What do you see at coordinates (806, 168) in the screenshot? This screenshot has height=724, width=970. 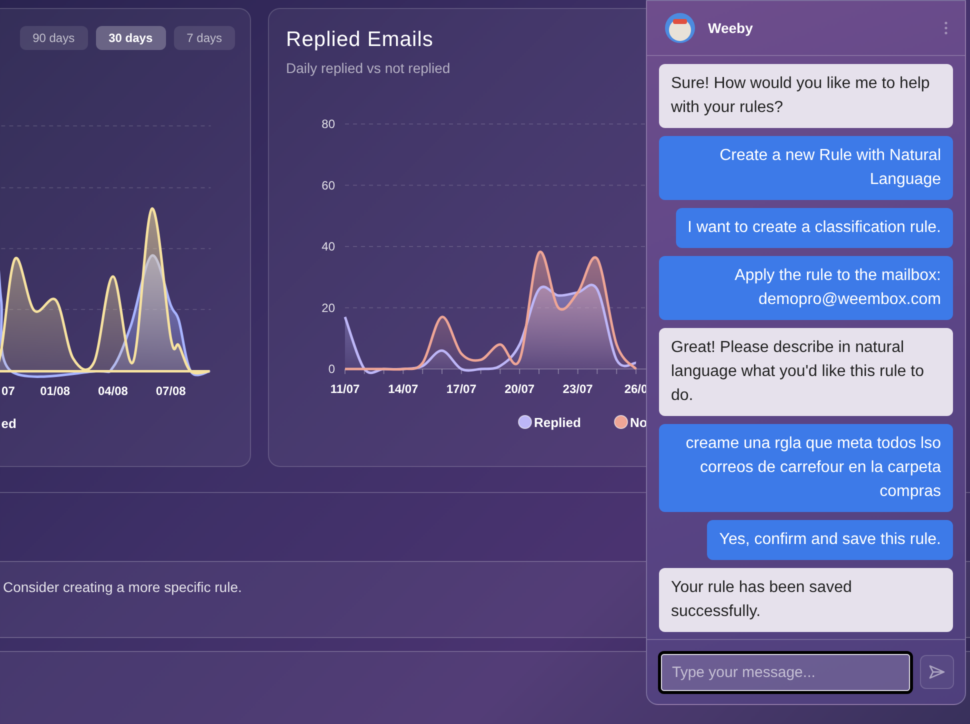 I see `user-message: Create a new Rule with Natural Language` at bounding box center [806, 168].